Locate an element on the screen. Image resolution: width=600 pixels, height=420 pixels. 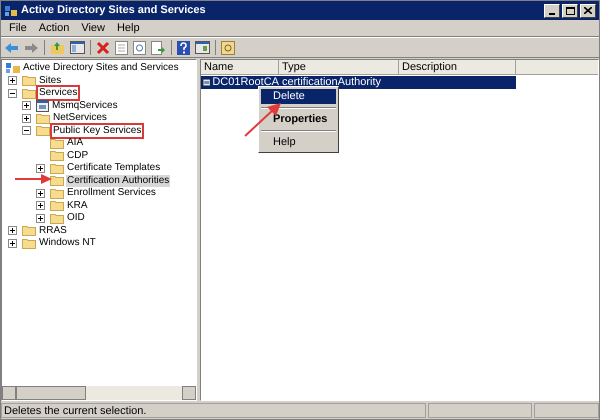
table-cell-text: DC01RootCA is located at coordinates (245, 82).